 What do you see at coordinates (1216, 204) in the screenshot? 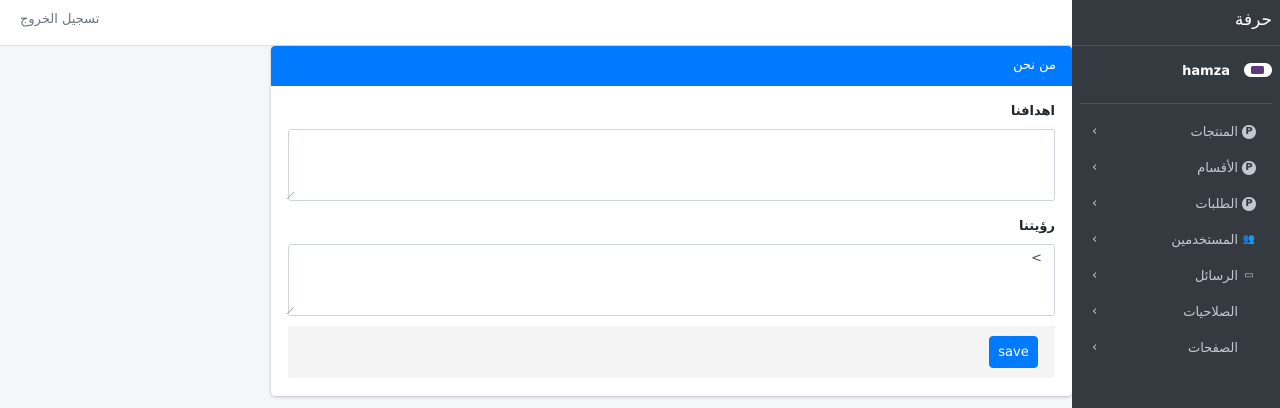
I see `sidebar-item-label: الطلبات` at bounding box center [1216, 204].